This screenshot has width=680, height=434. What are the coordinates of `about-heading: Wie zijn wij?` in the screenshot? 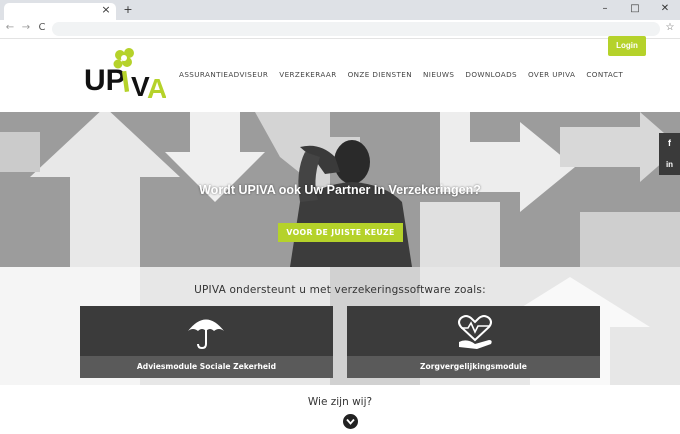 It's located at (340, 402).